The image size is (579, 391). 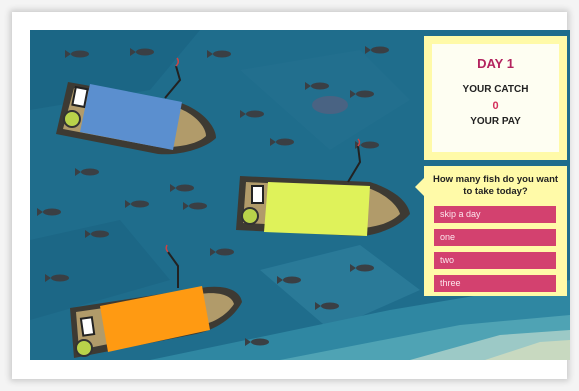 I want to click on status-panel: DAY 1 YOUR CATCH 0 YOUR PAY, so click(x=495, y=98).